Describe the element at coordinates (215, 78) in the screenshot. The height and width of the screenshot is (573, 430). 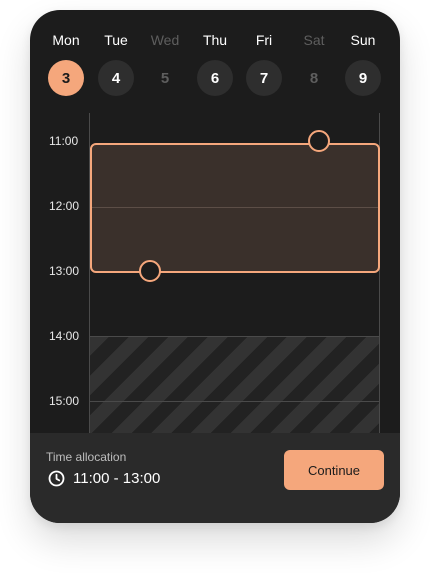
I see `day-button-thu: 6` at that location.